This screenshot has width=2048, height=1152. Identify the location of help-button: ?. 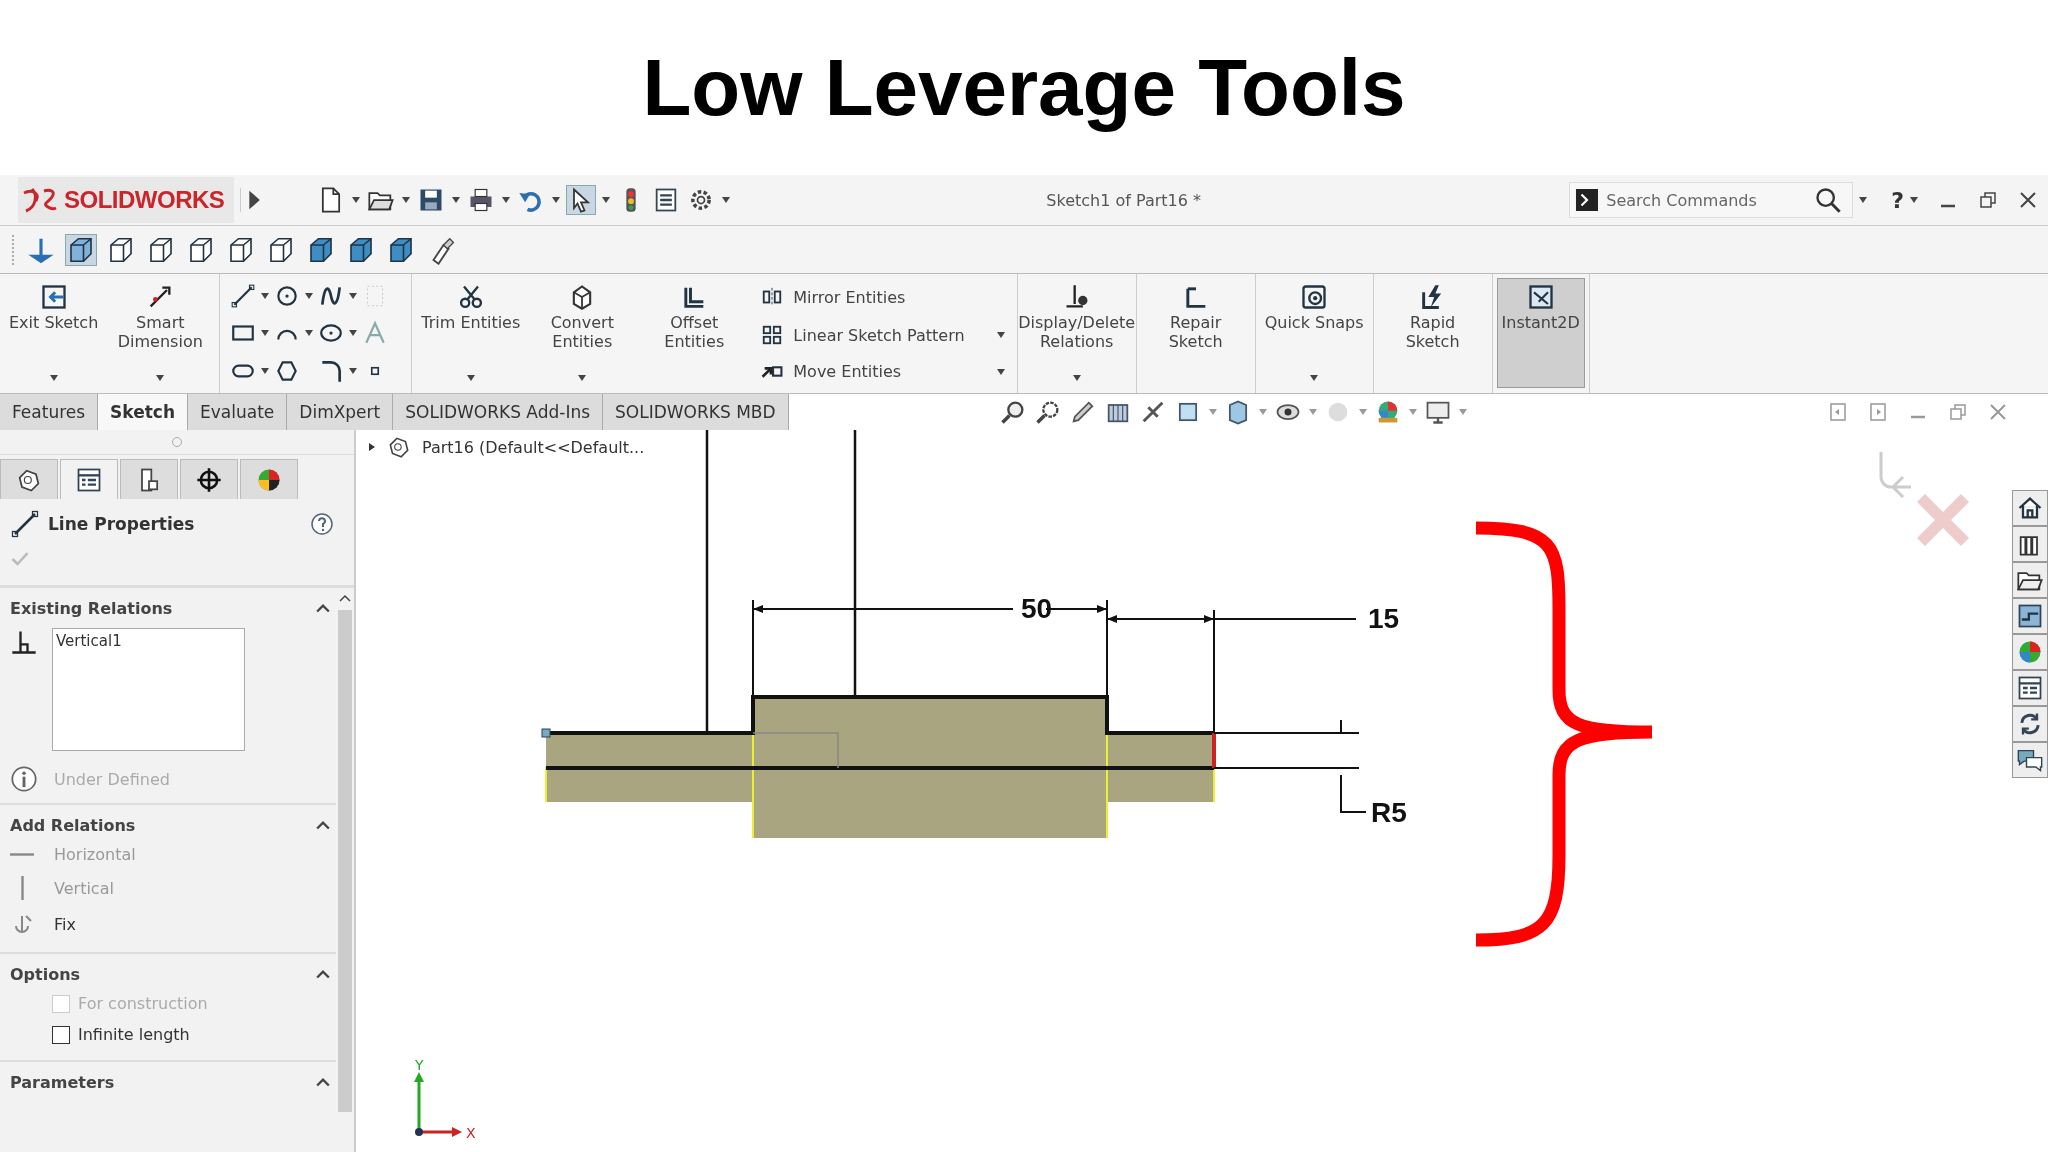
(1897, 200).